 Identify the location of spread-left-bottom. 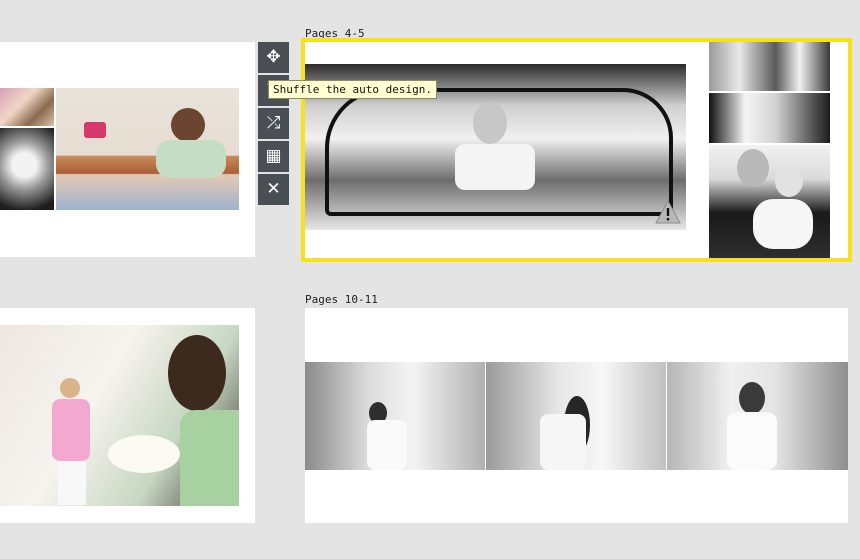
(127, 415).